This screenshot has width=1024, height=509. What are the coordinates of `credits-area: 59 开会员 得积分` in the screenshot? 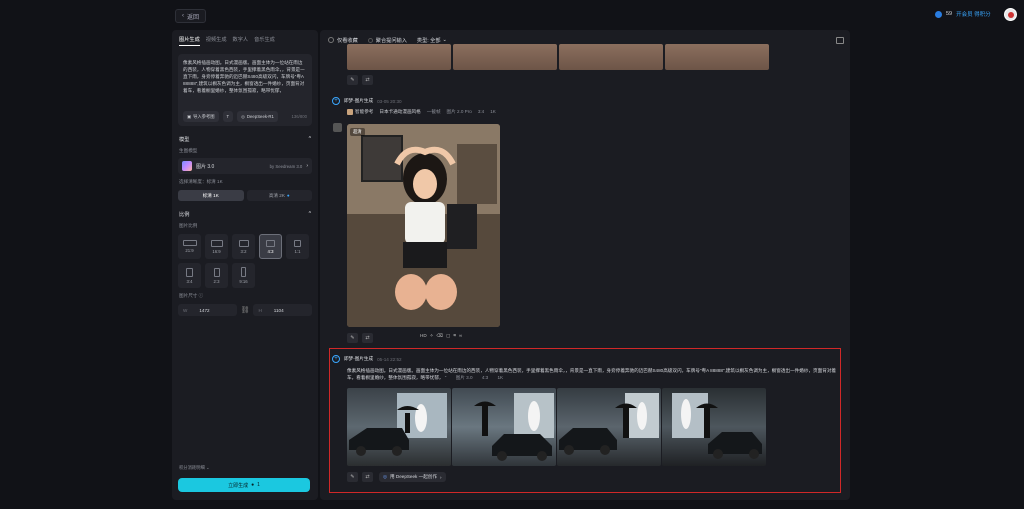 It's located at (963, 14).